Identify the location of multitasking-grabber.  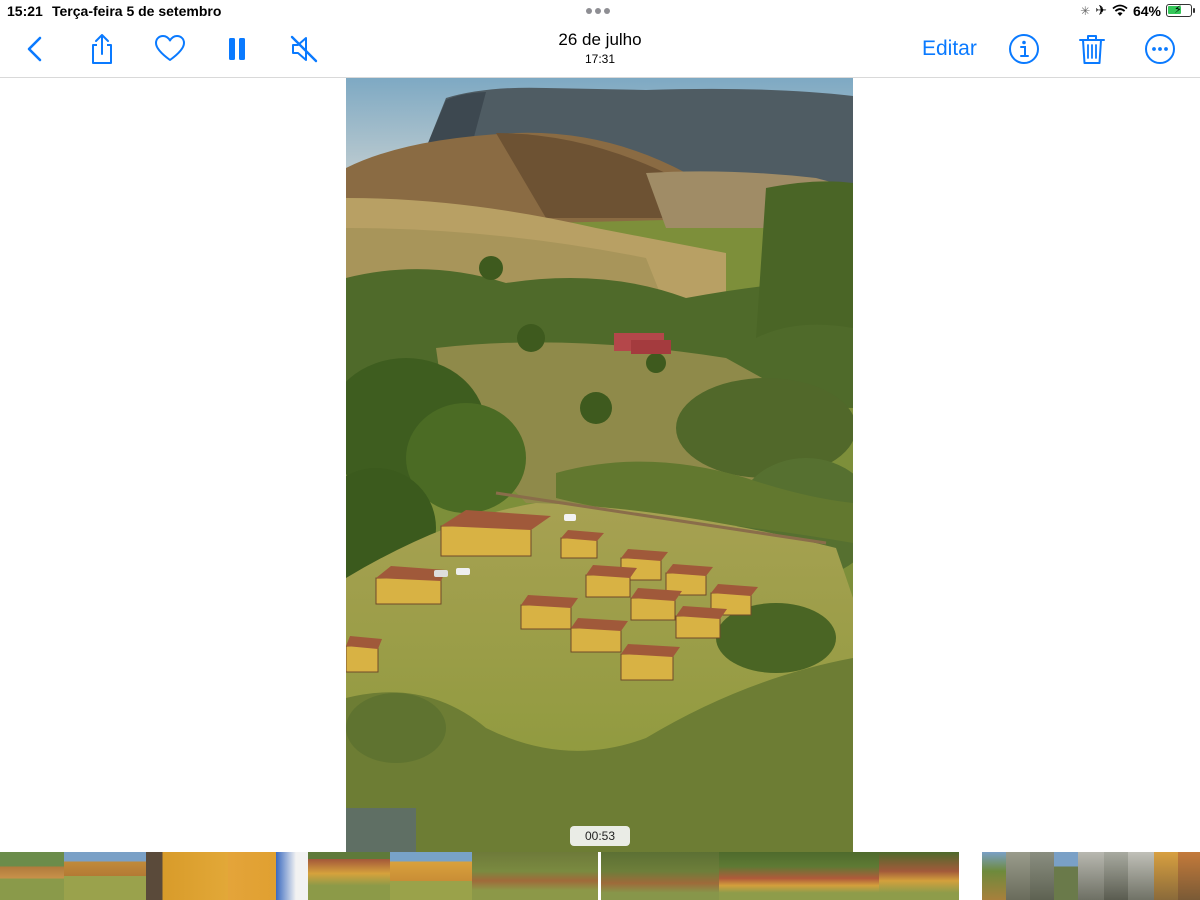
(598, 11).